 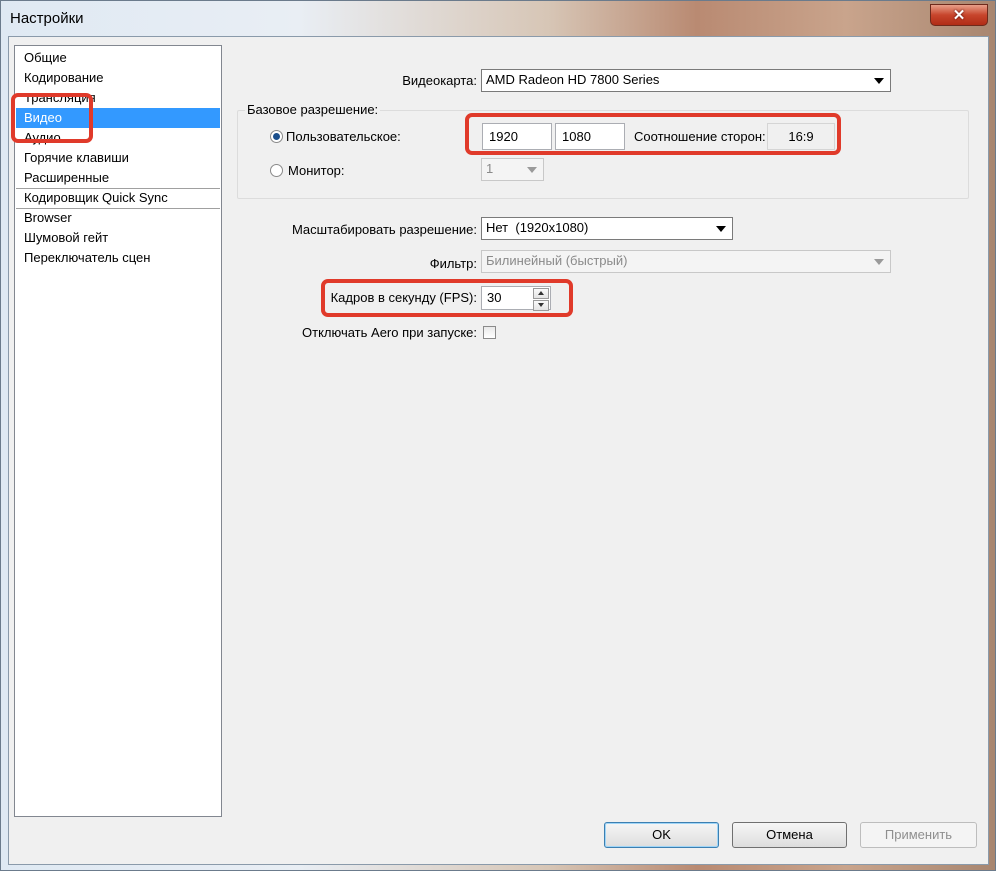 What do you see at coordinates (118, 238) in the screenshot?
I see `sidebar-item-noise-gate: Шумовой гейт` at bounding box center [118, 238].